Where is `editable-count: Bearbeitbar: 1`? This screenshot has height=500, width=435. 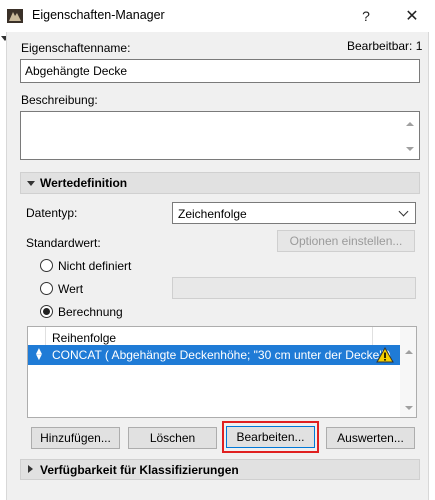 editable-count: Bearbeitbar: 1 is located at coordinates (385, 46).